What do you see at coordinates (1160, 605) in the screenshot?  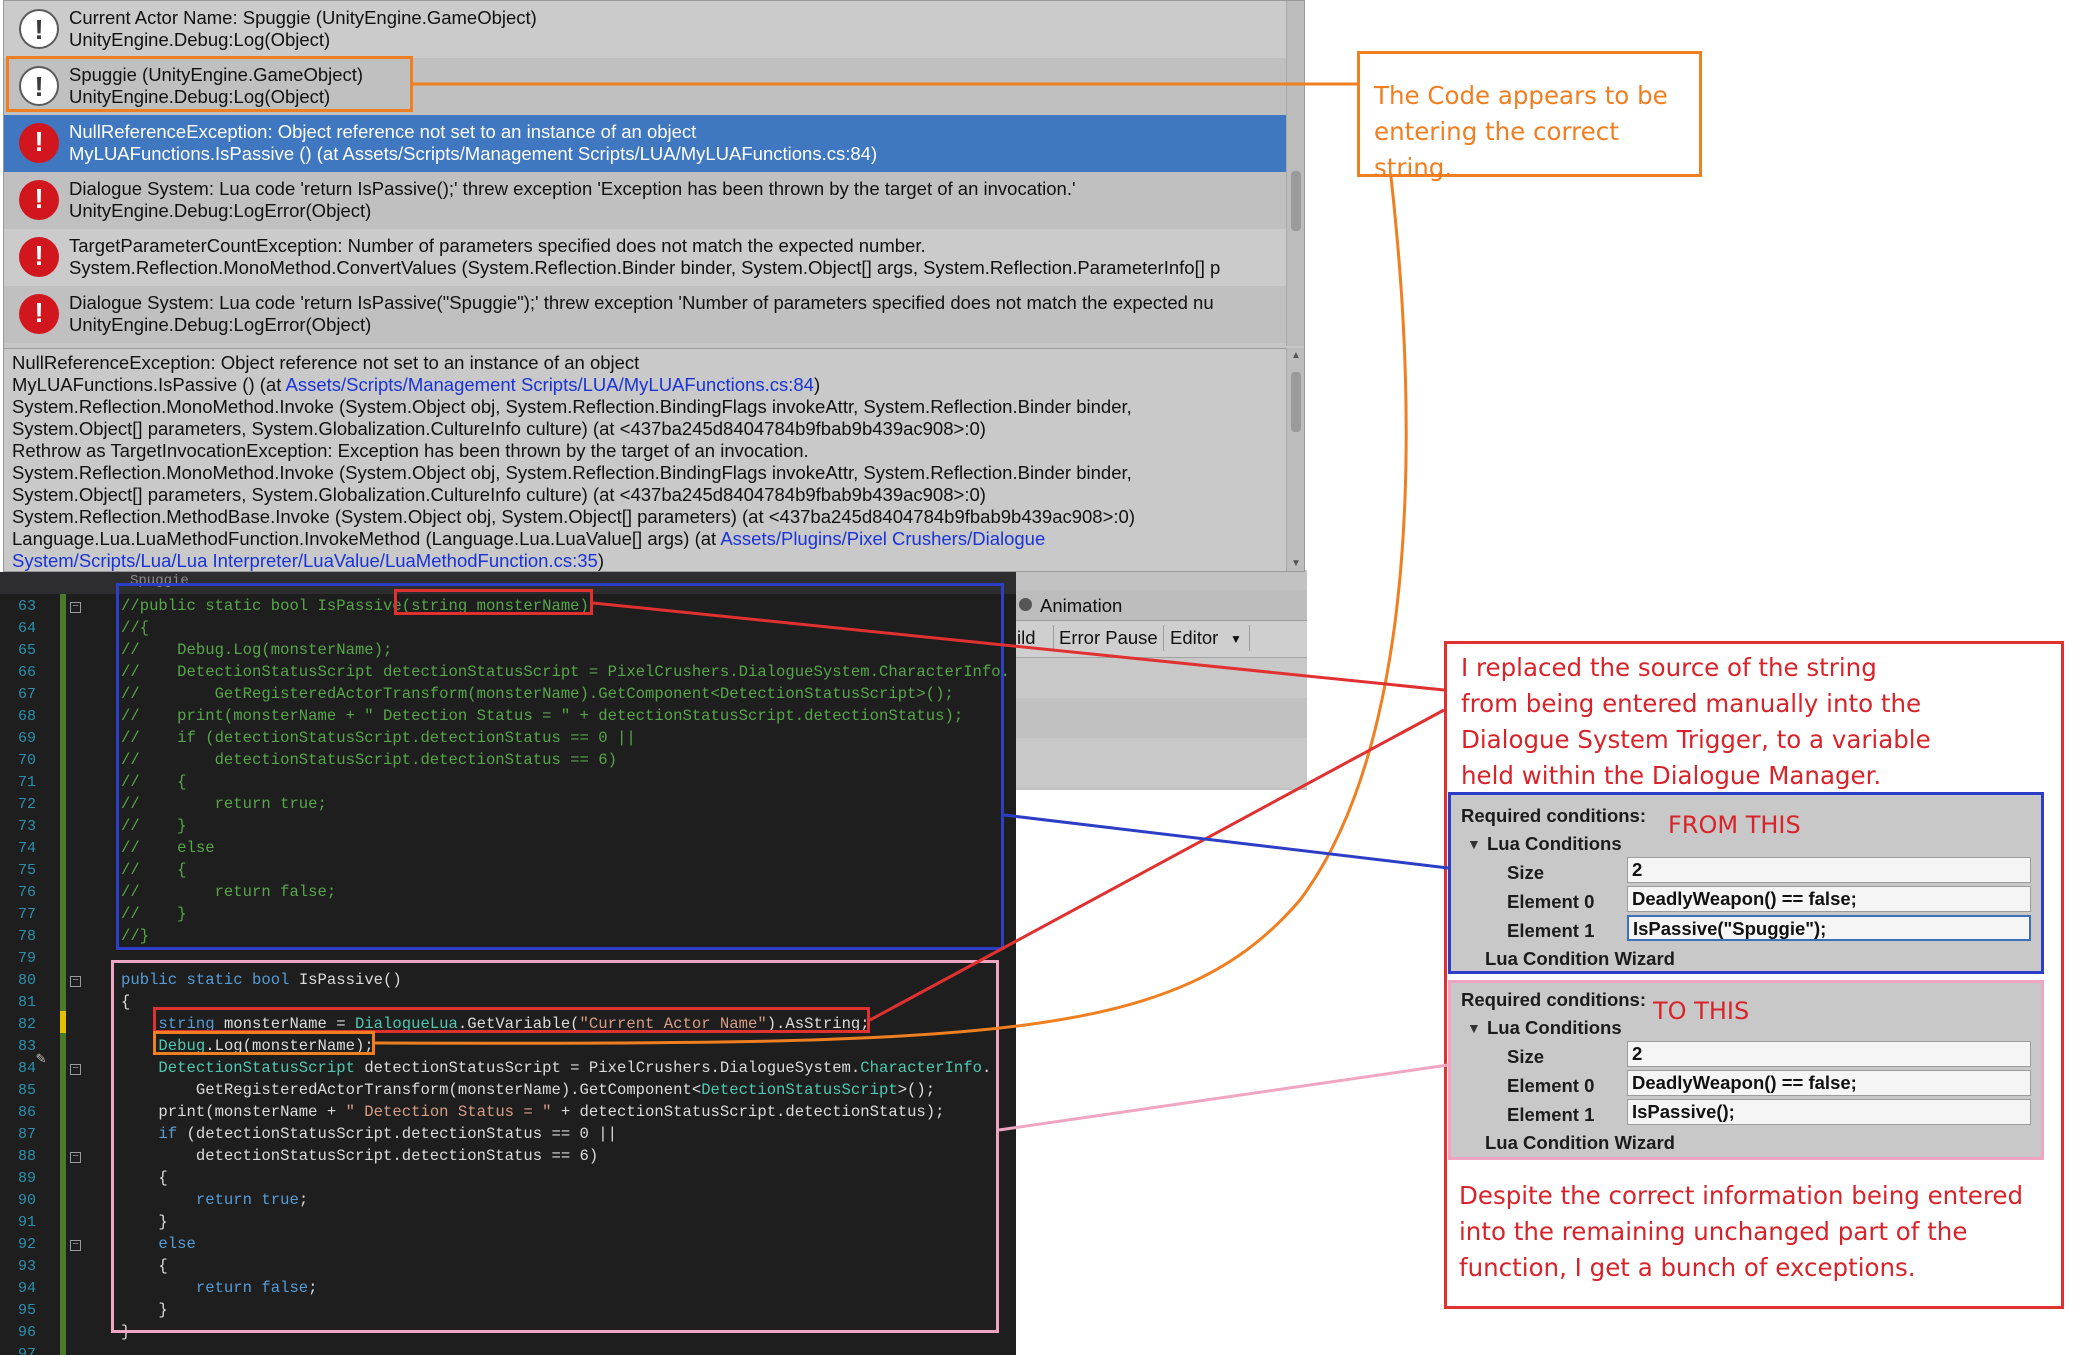 I see `animation-tab: Animation` at bounding box center [1160, 605].